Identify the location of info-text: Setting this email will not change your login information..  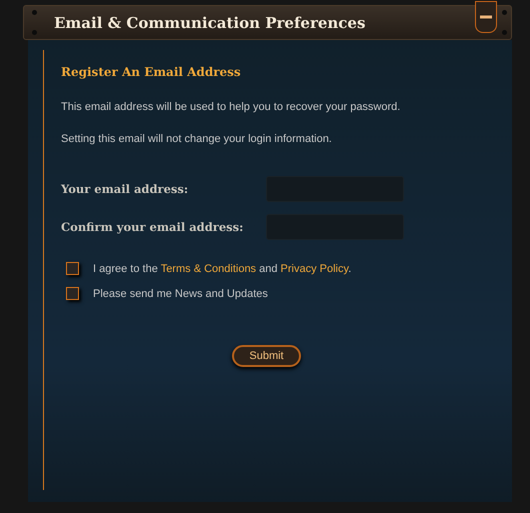
(197, 139).